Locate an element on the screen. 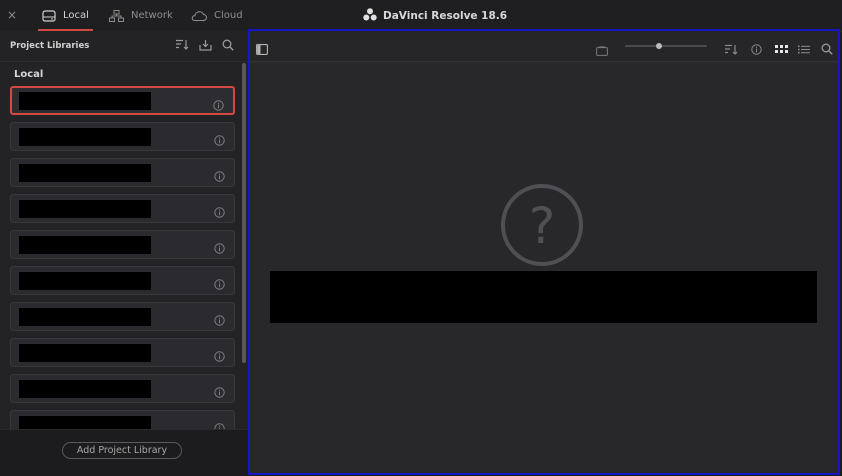 The image size is (842, 476). left-panel-footer: Add Project Library is located at coordinates (124, 452).